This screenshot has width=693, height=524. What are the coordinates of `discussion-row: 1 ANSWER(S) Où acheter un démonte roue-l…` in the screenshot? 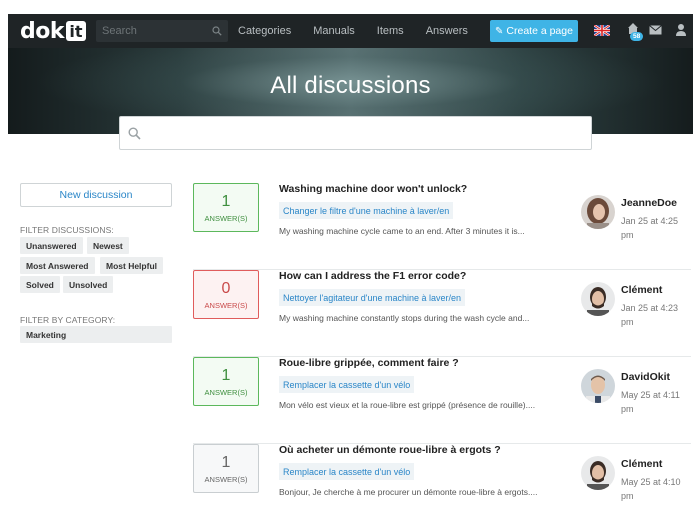 It's located at (442, 484).